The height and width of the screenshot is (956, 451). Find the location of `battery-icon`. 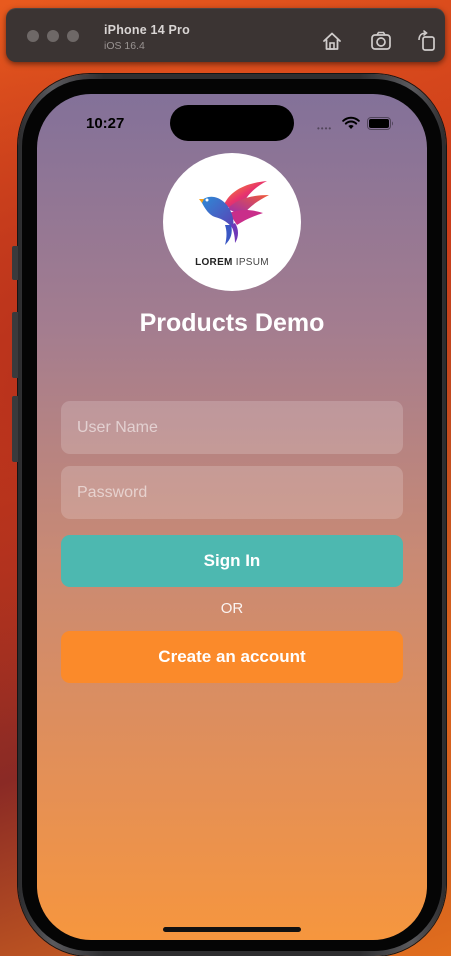

battery-icon is located at coordinates (380, 123).